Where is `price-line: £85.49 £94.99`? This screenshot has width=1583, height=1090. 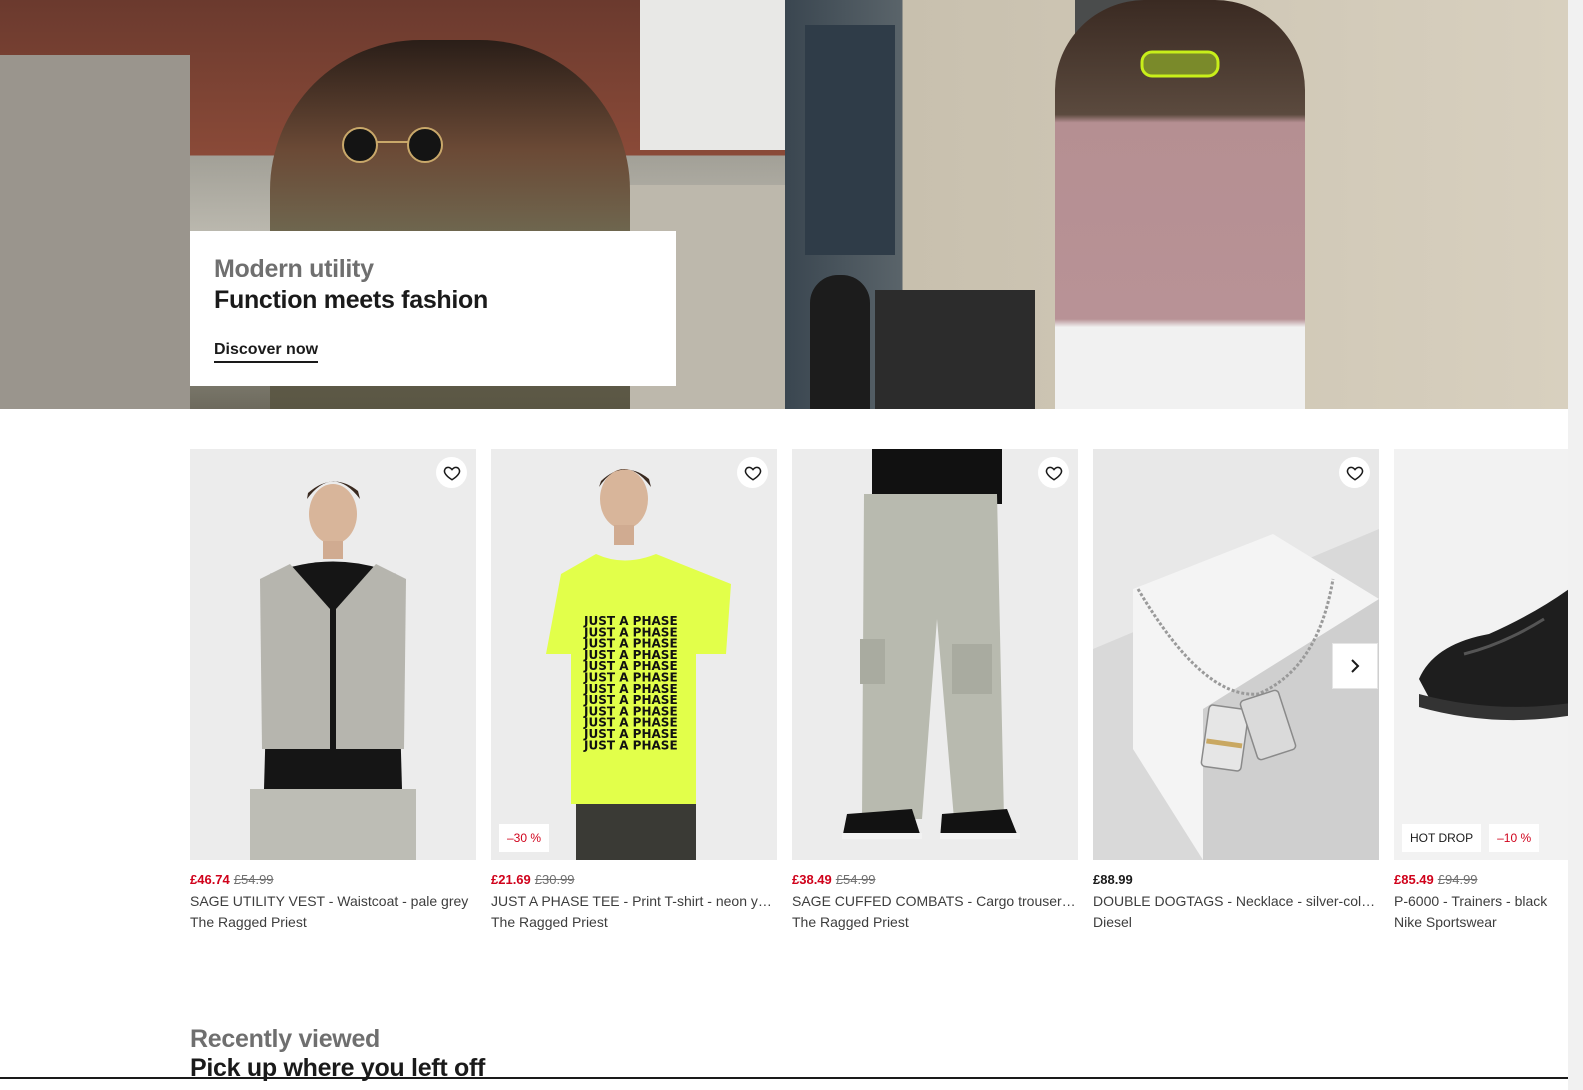
price-line: £85.49 £94.99 is located at coordinates (1481, 880).